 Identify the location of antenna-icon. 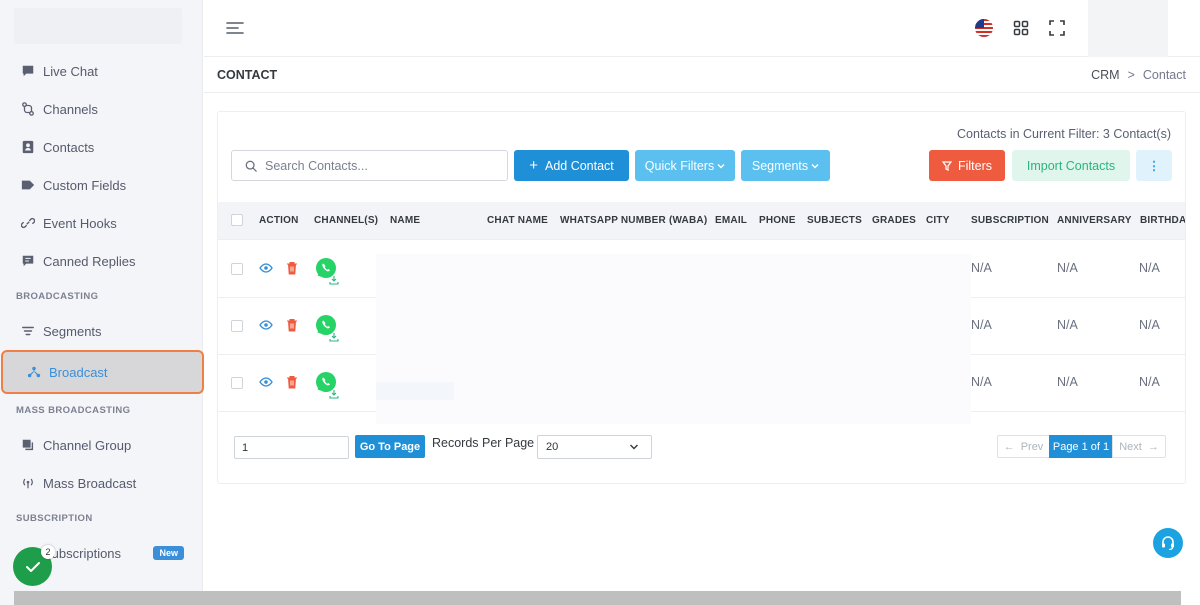
(28, 483).